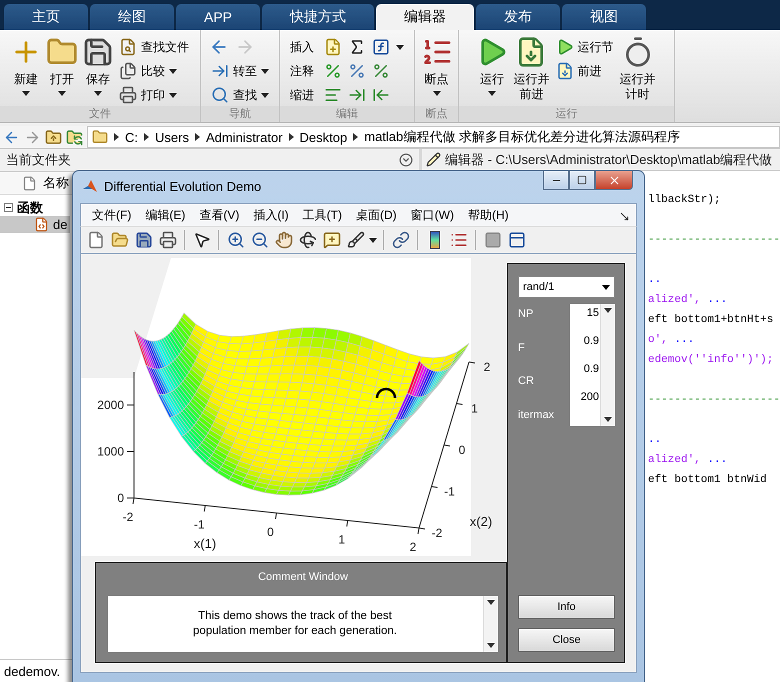 The height and width of the screenshot is (682, 780). What do you see at coordinates (240, 95) in the screenshot?
I see `ribbon-button: 查找` at bounding box center [240, 95].